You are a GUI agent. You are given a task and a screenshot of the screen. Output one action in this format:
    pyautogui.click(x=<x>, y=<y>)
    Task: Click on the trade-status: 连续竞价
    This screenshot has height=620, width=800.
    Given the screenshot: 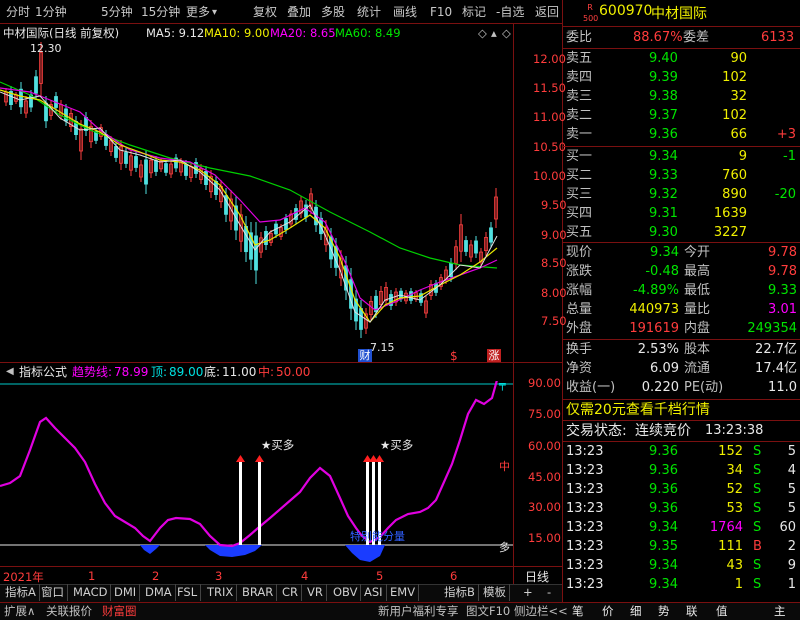 What is the action you would take?
    pyautogui.click(x=663, y=431)
    